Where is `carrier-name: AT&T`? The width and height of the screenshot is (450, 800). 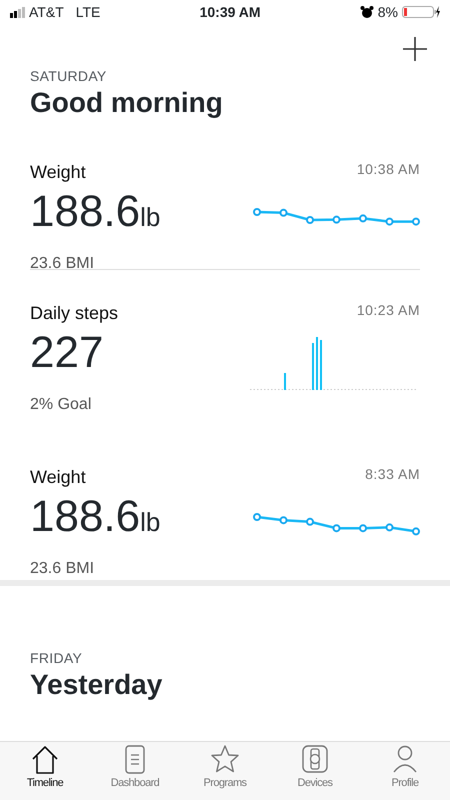
carrier-name: AT&T is located at coordinates (46, 12).